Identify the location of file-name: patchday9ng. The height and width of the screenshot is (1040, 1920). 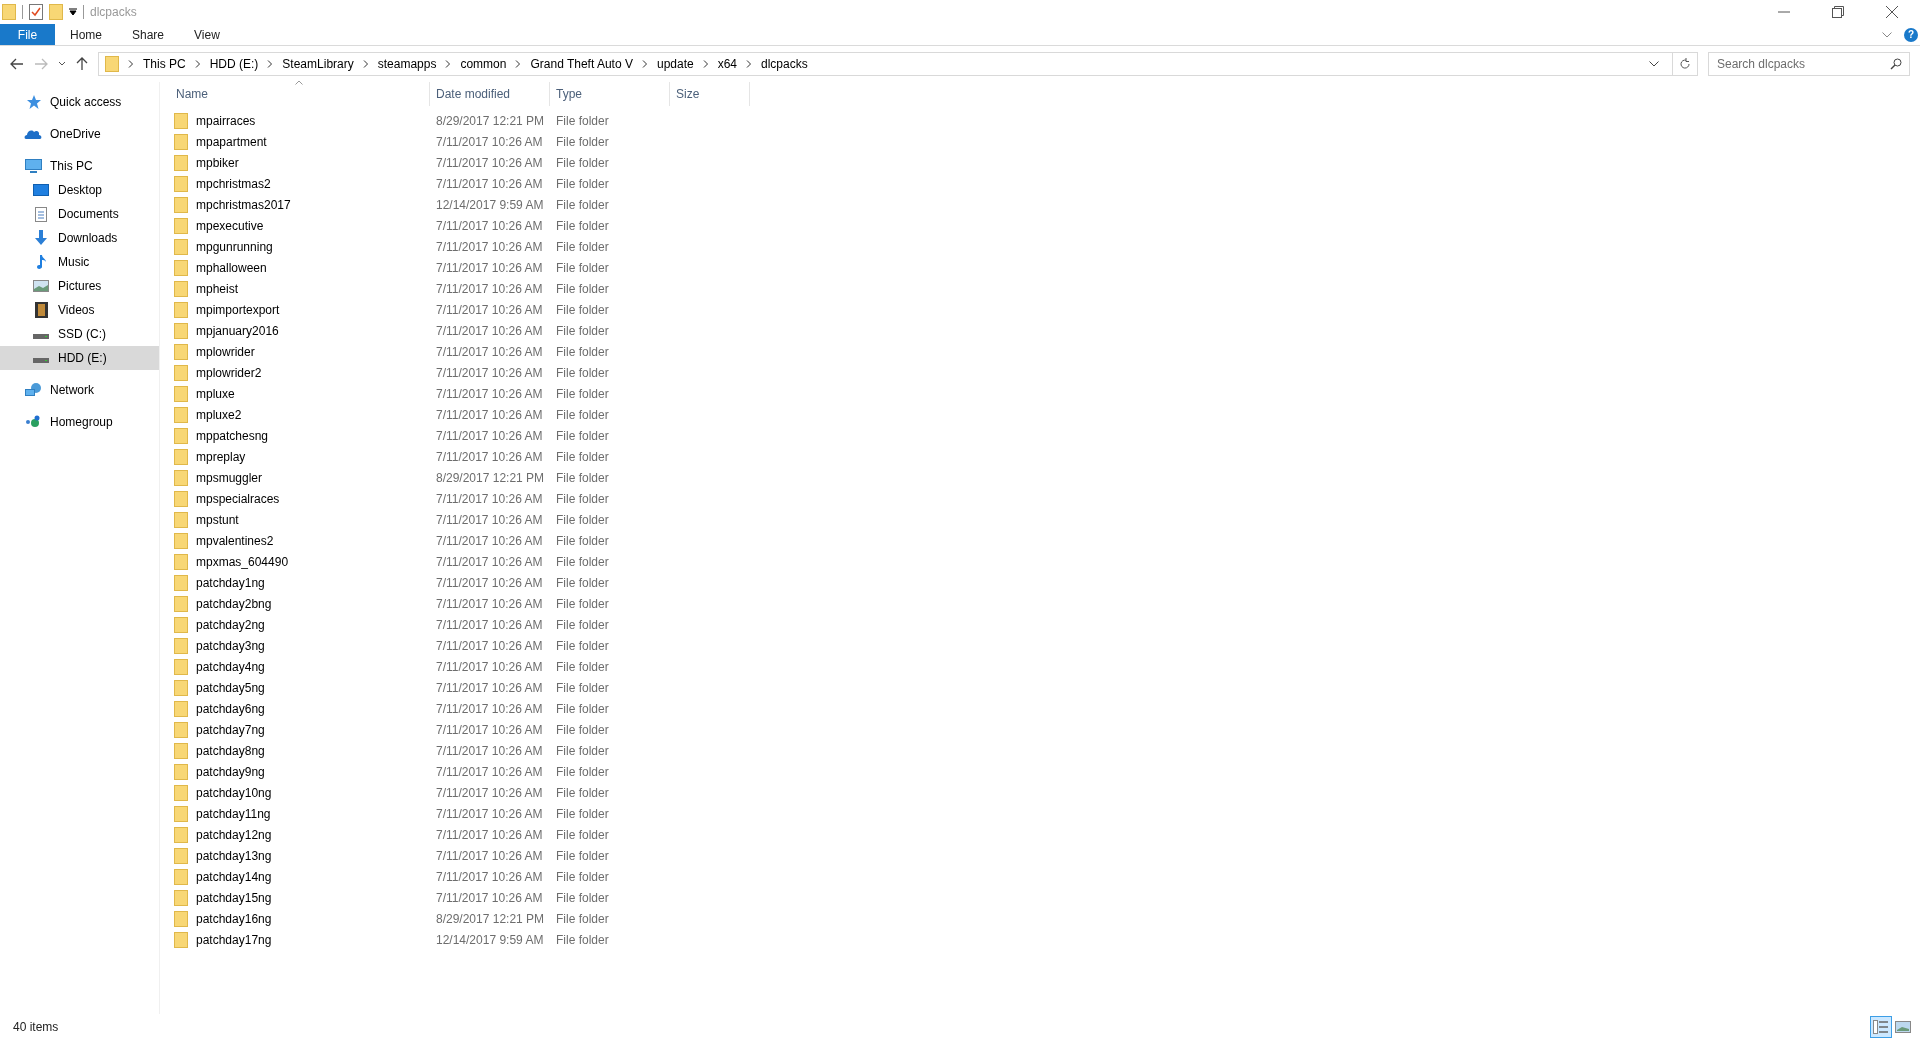
(230, 771).